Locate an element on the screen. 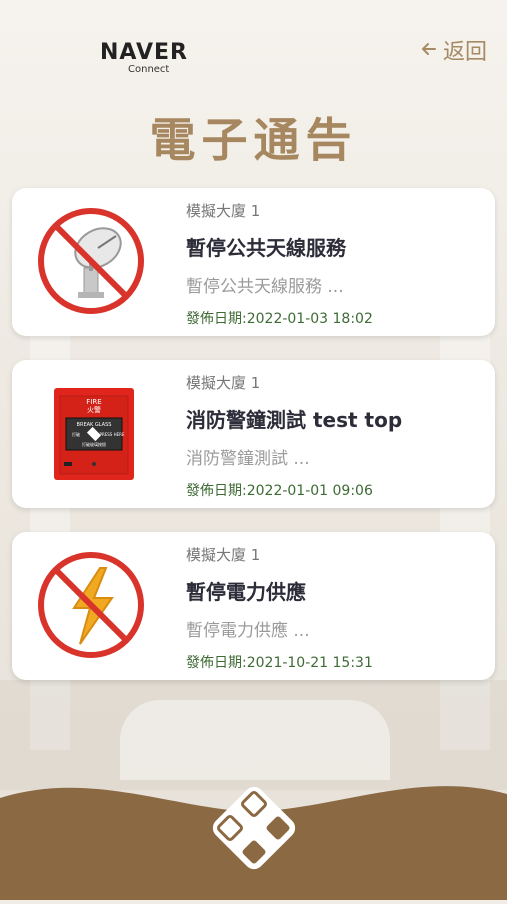  publish-date: 發佈日期:2022-01-03 18:02 is located at coordinates (279, 319).